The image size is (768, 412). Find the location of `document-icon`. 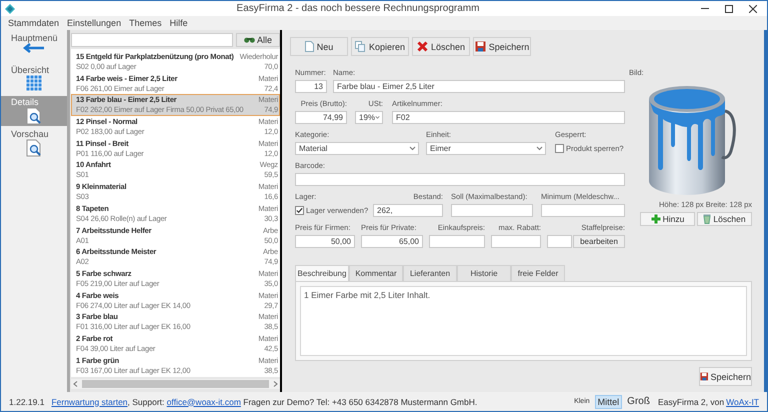

document-icon is located at coordinates (309, 46).